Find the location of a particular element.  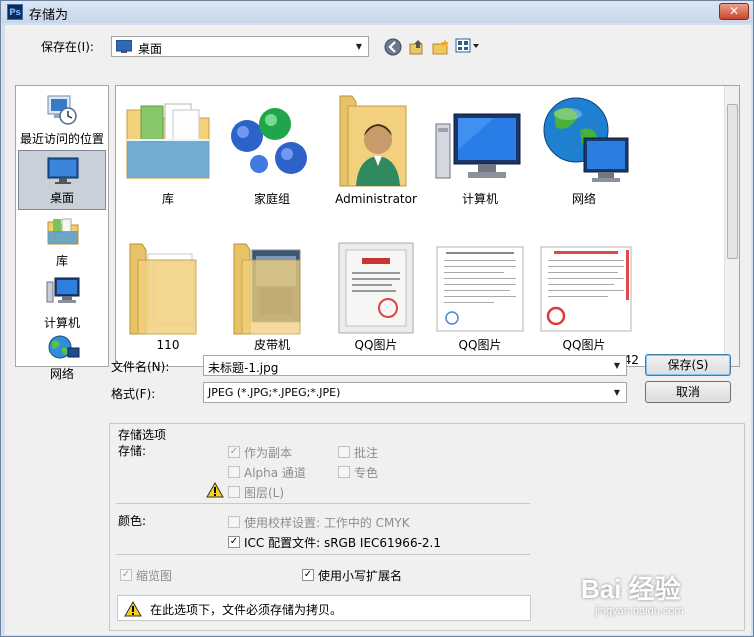

watermark-url: jingyan.baidu.com is located at coordinates (639, 611).